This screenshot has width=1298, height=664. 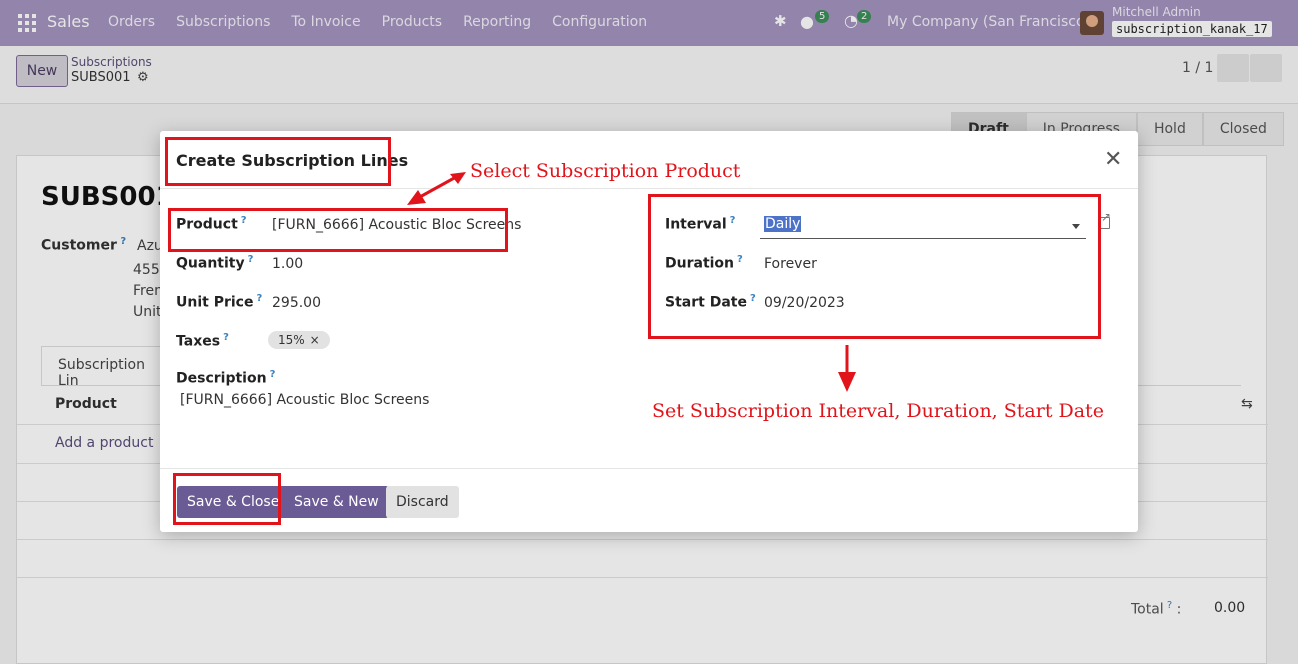 What do you see at coordinates (227, 499) in the screenshot?
I see `annotation-box-save` at bounding box center [227, 499].